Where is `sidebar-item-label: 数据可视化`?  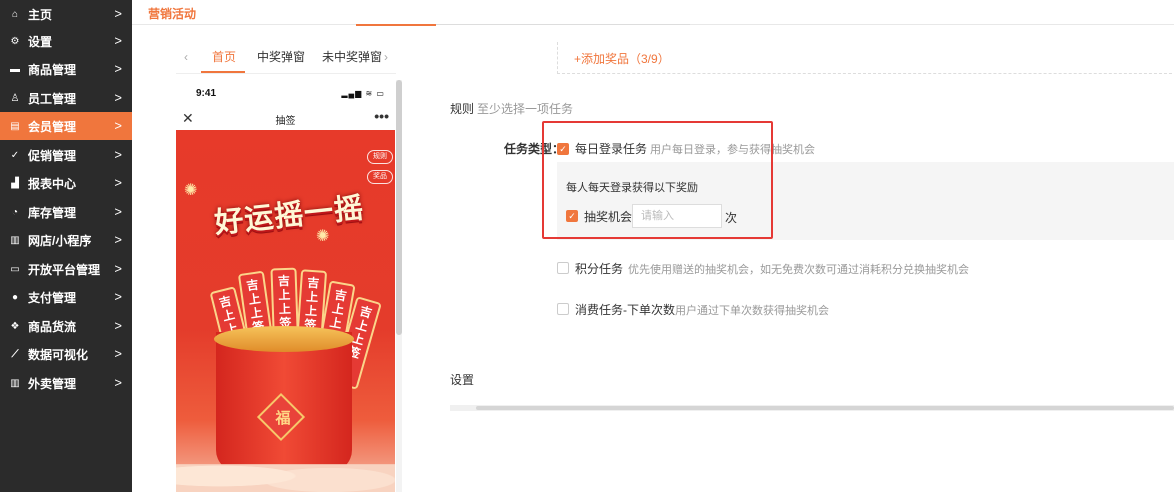
sidebar-item-label: 数据可视化 is located at coordinates (58, 354).